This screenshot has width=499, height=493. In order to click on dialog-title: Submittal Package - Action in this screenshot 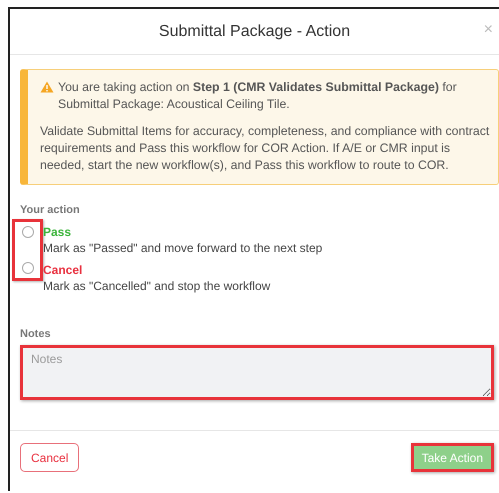, I will do `click(254, 31)`.